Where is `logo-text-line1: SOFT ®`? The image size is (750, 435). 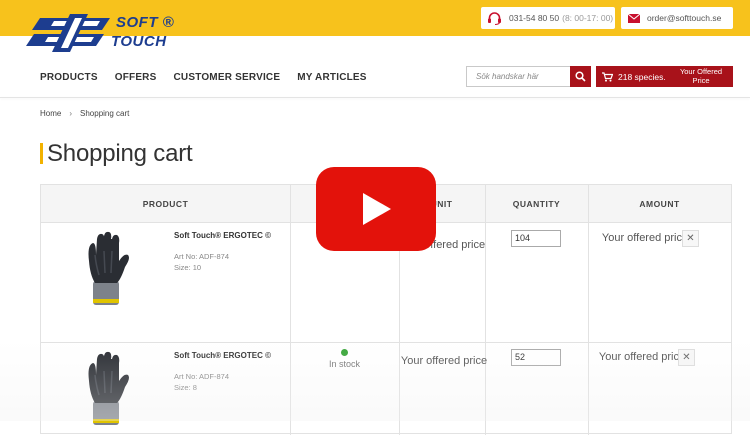 logo-text-line1: SOFT ® is located at coordinates (145, 22).